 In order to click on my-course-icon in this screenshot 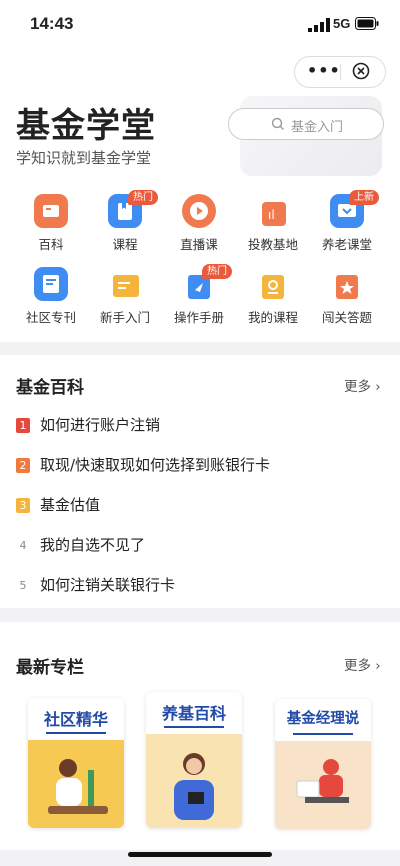, I will do `click(273, 287)`.